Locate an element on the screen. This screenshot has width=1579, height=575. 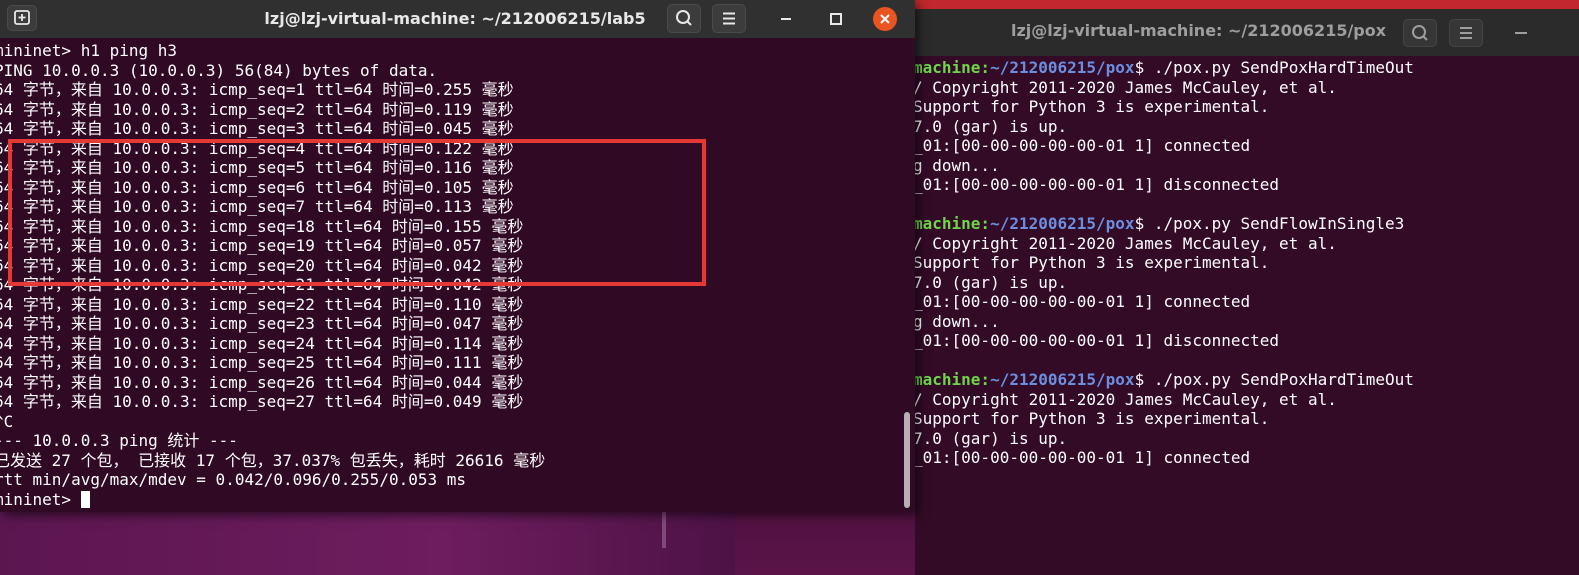
terminal-line: --- 10.0.0.3 ping 统计 --- is located at coordinates (119, 440).